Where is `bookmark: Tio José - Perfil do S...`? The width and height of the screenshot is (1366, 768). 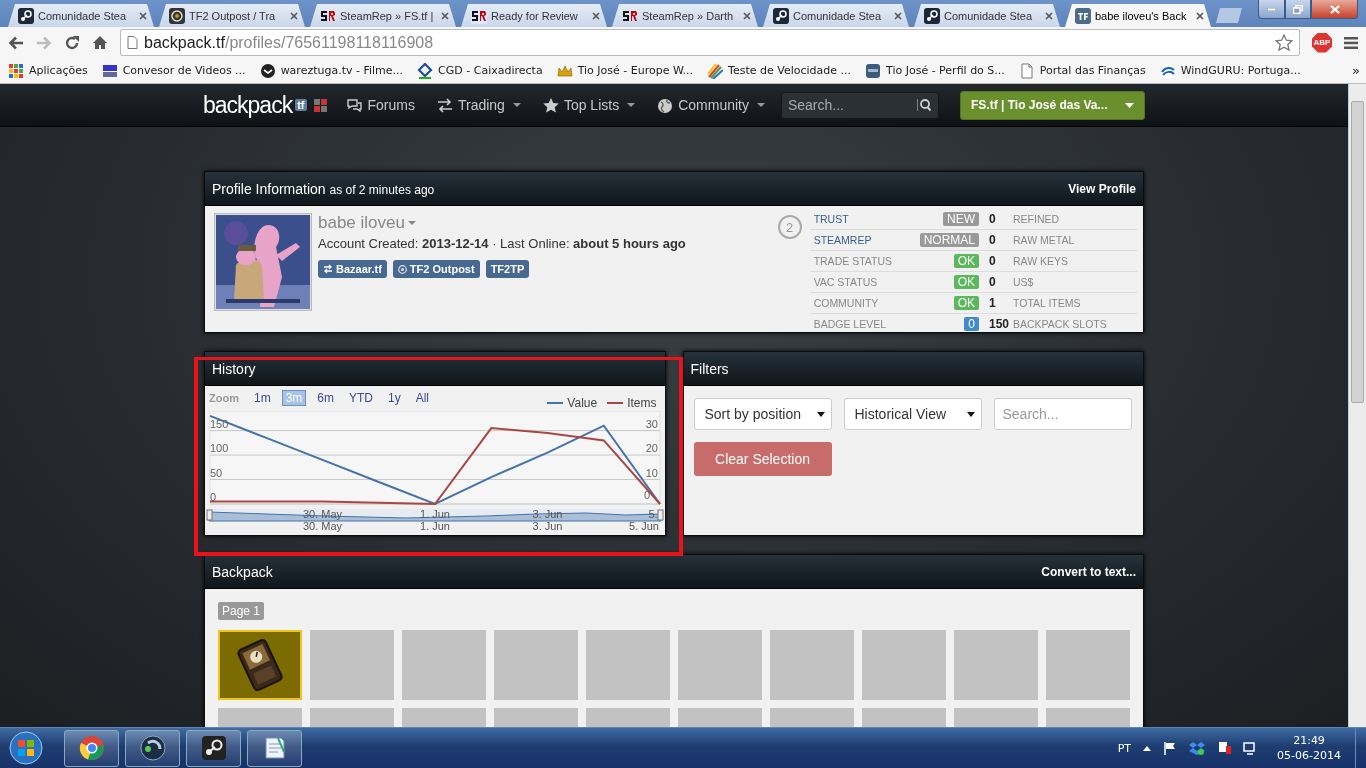
bookmark: Tio José - Perfil do S... is located at coordinates (935, 70).